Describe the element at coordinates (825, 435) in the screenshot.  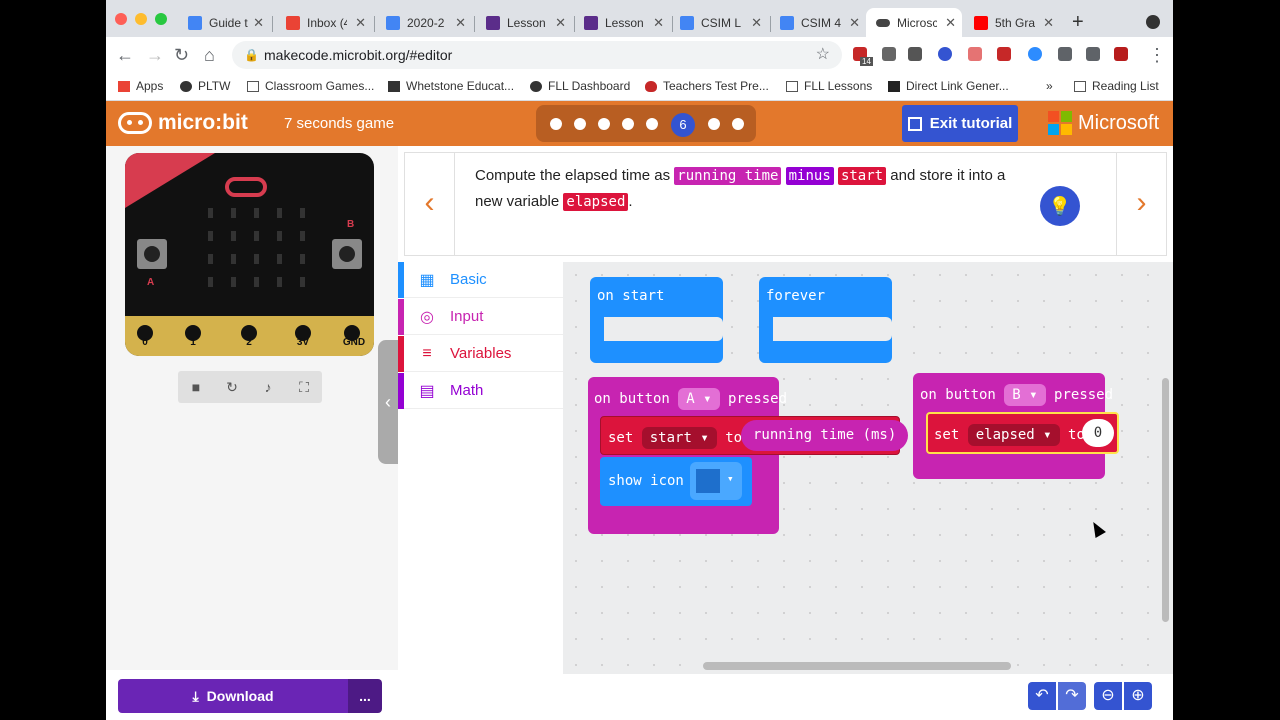
I see `running-time-block: running time (ms)` at that location.